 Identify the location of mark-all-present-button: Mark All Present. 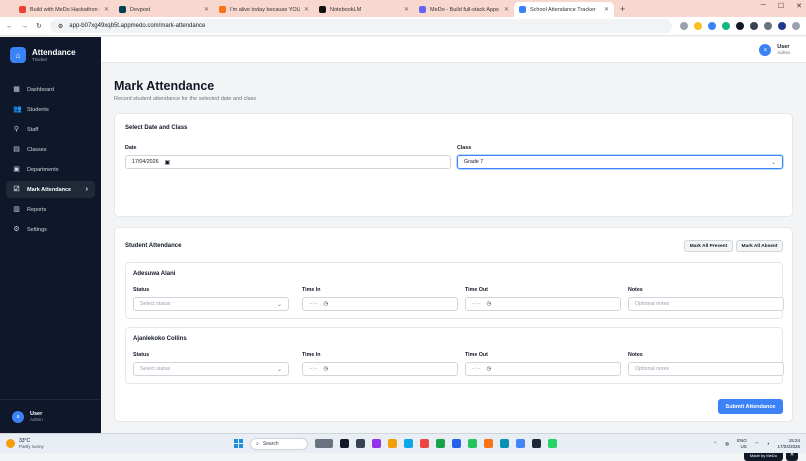
(708, 246).